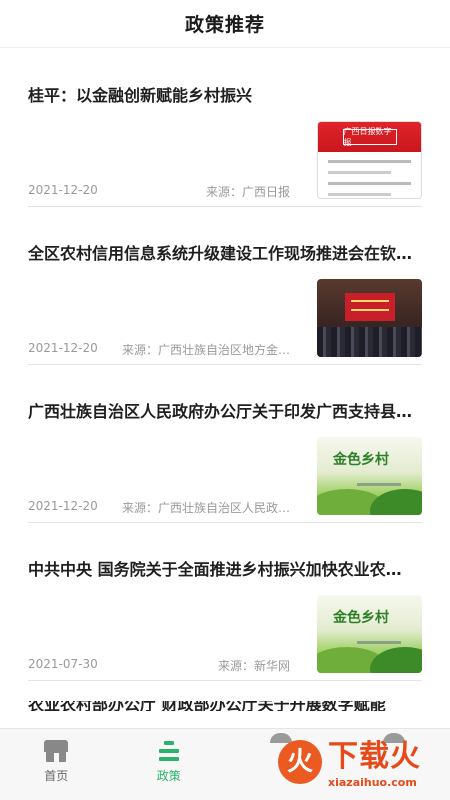  What do you see at coordinates (300, 762) in the screenshot?
I see `flame-icon: 火` at bounding box center [300, 762].